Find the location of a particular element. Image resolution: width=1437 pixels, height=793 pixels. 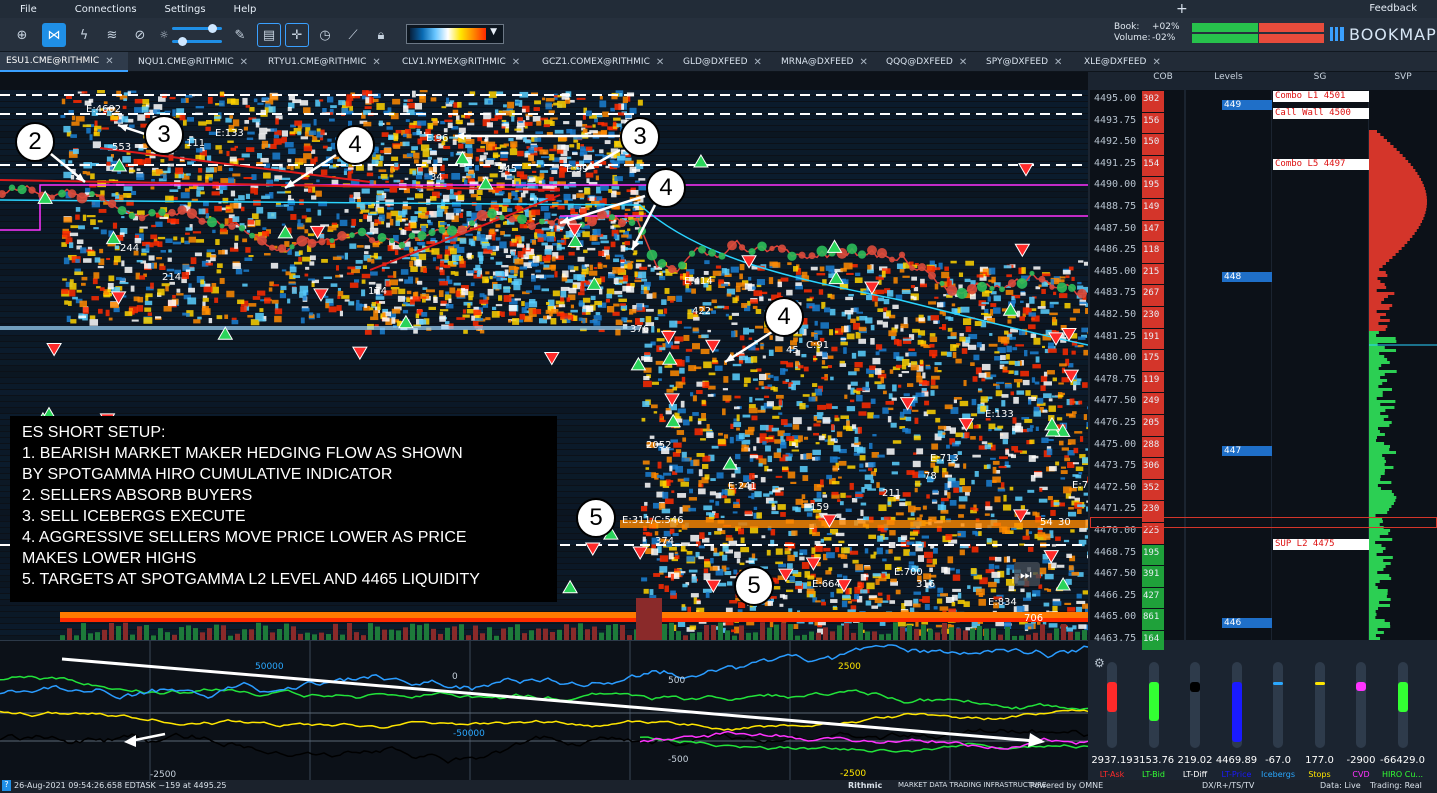

book-label: Book: is located at coordinates (1127, 27).